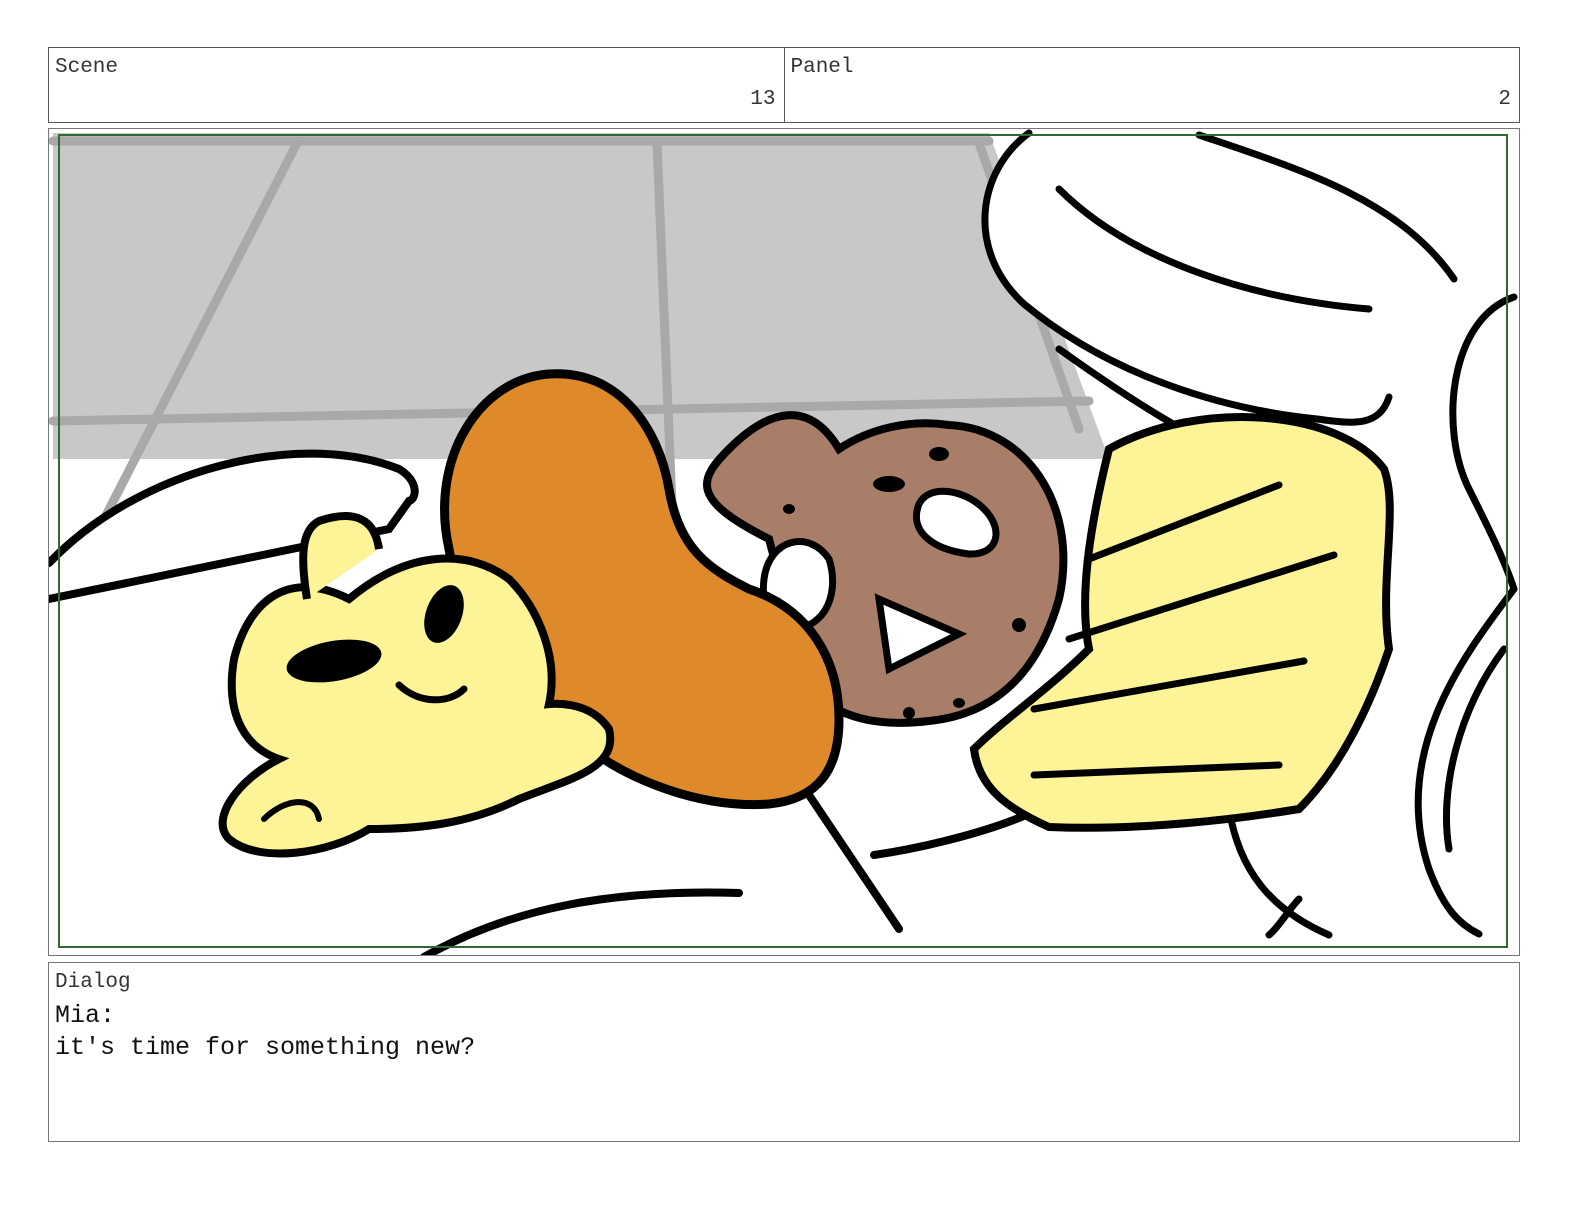 This screenshot has height=1224, width=1584. Describe the element at coordinates (87, 67) in the screenshot. I see `scene-label: Scene` at that location.